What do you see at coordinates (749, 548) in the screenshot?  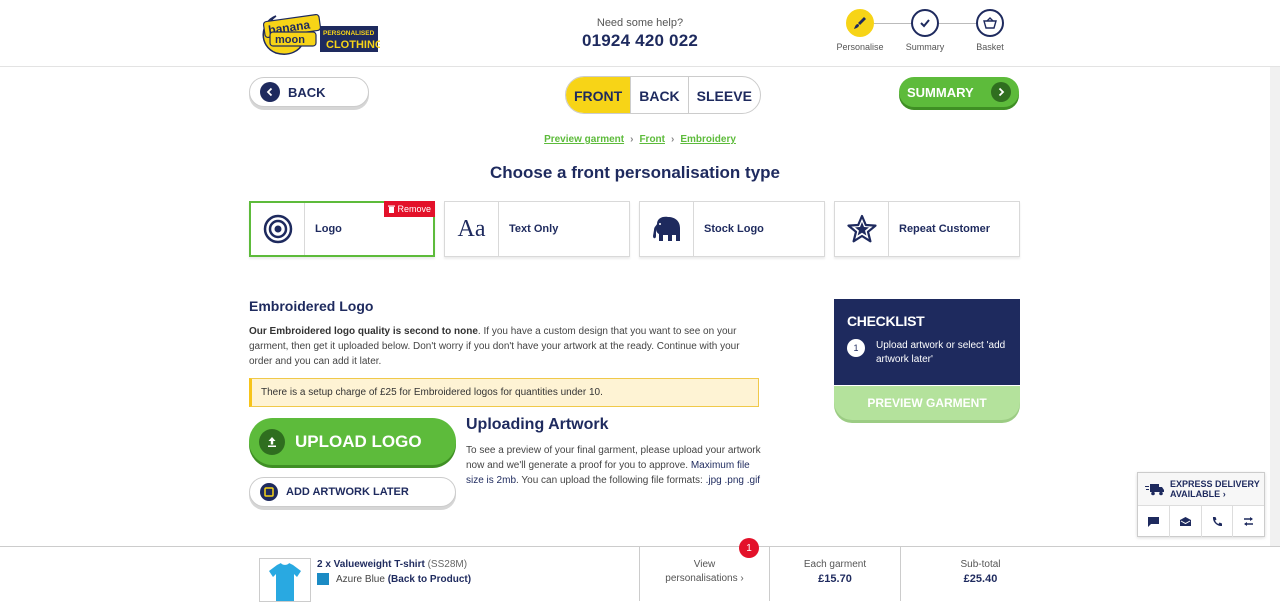 I see `personalisations-count-badge: 1` at bounding box center [749, 548].